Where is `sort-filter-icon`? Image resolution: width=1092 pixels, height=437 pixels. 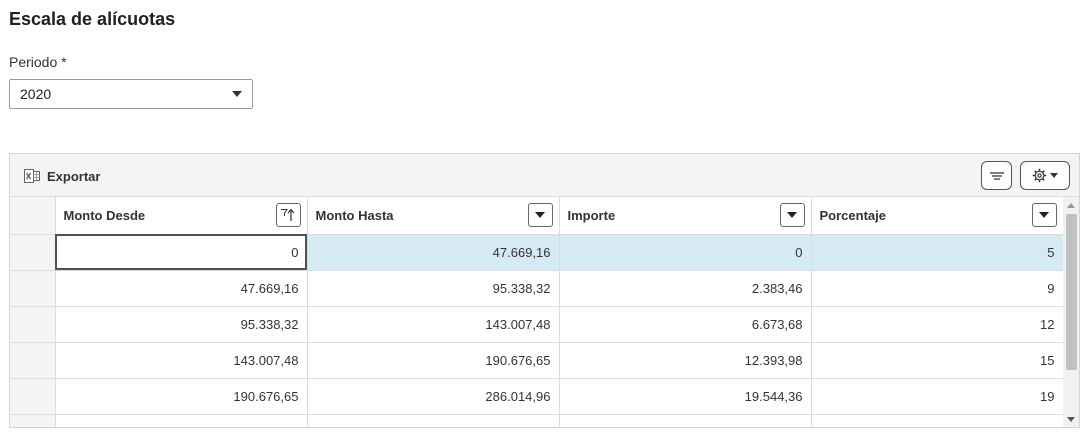 sort-filter-icon is located at coordinates (288, 214).